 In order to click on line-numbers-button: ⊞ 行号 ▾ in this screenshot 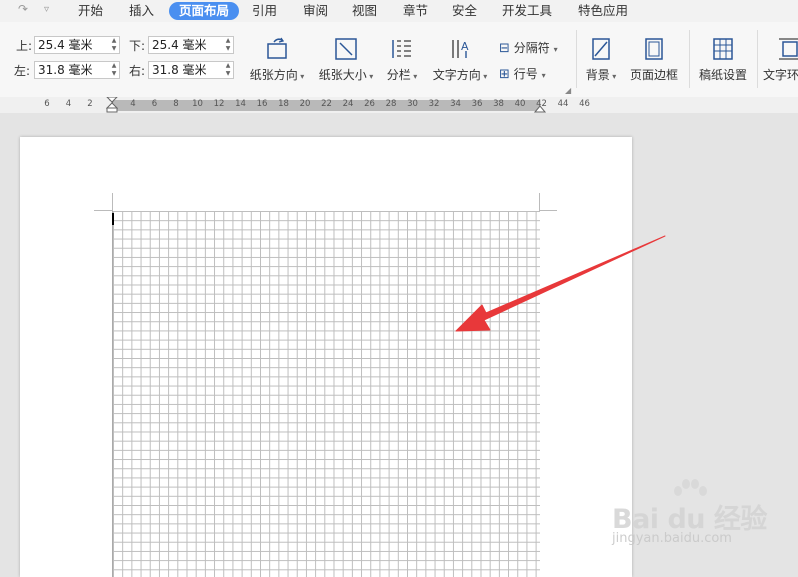, I will do `click(522, 73)`.